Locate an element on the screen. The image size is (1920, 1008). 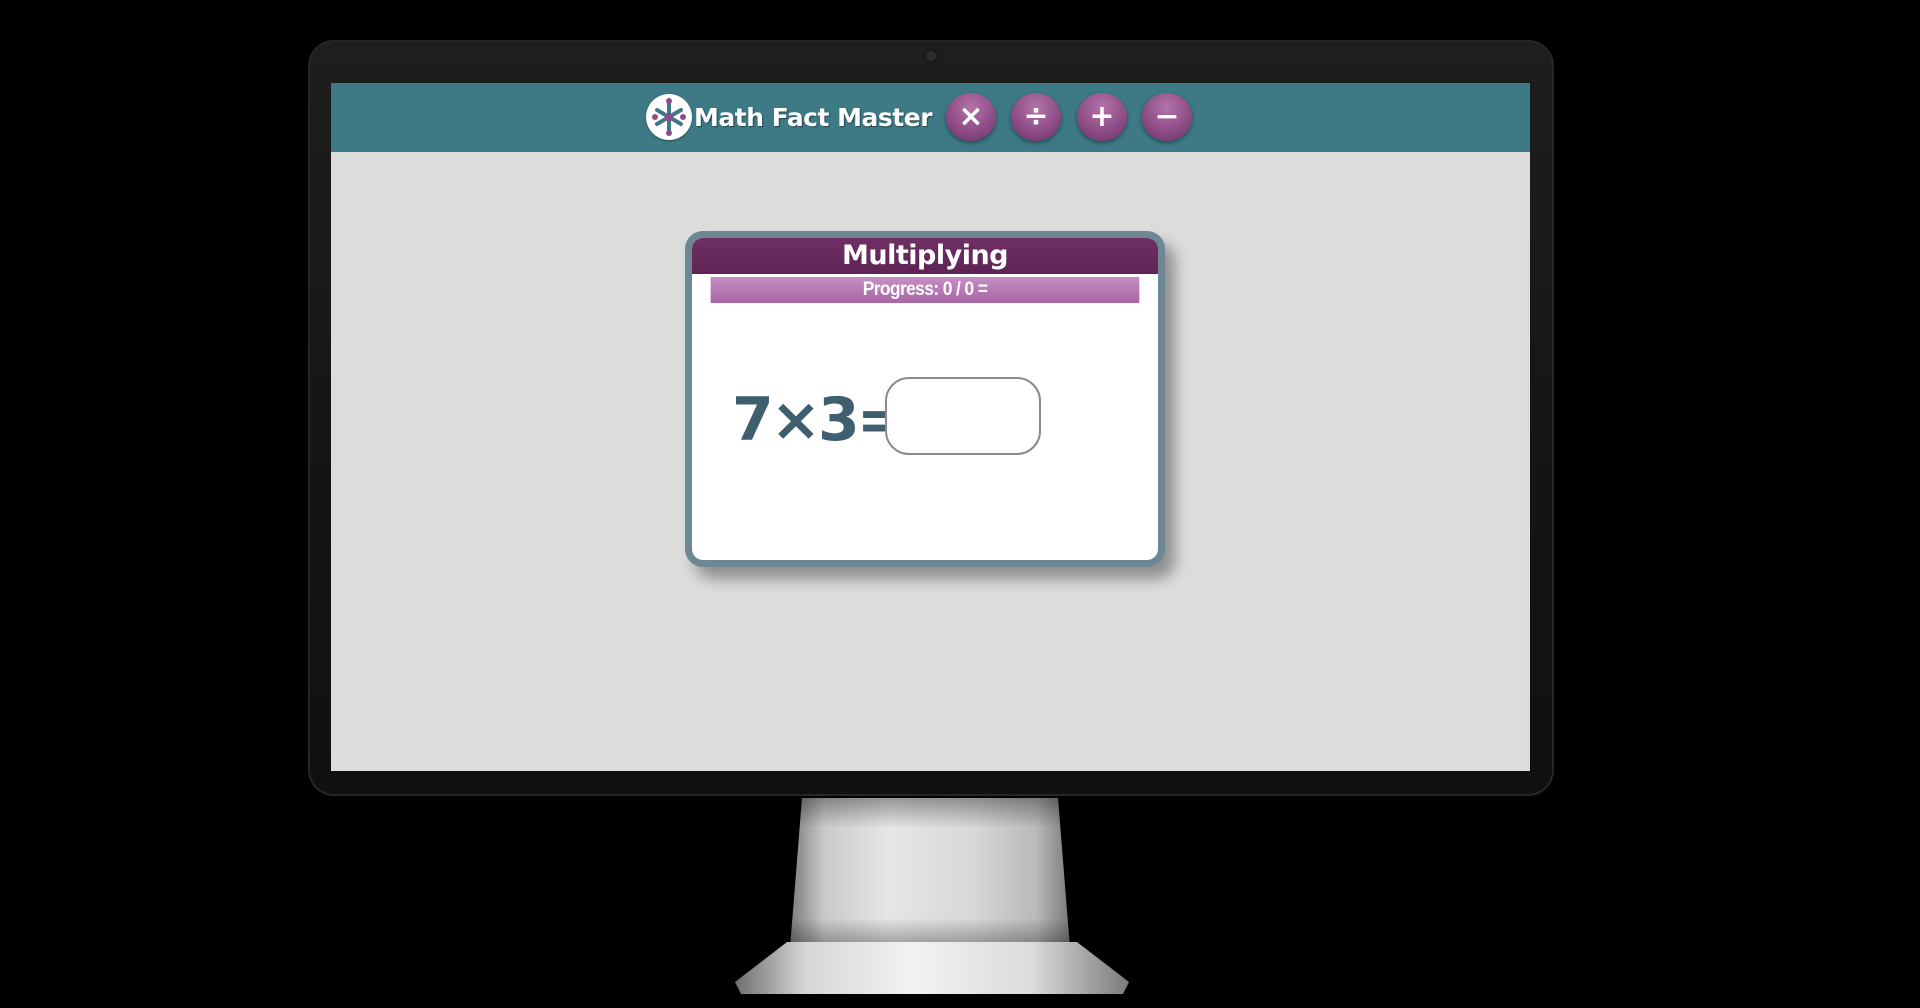
question-card: Multiplying Progress: 0 / 0 = 7×3= is located at coordinates (925, 399).